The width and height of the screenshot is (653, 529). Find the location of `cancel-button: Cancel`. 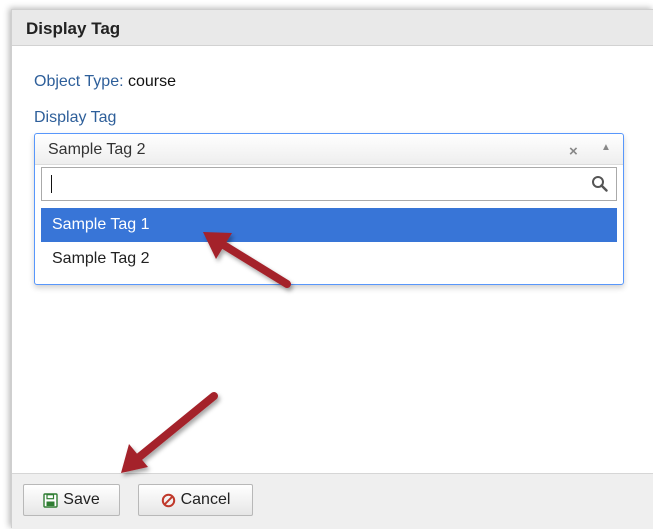

cancel-button: Cancel is located at coordinates (195, 500).